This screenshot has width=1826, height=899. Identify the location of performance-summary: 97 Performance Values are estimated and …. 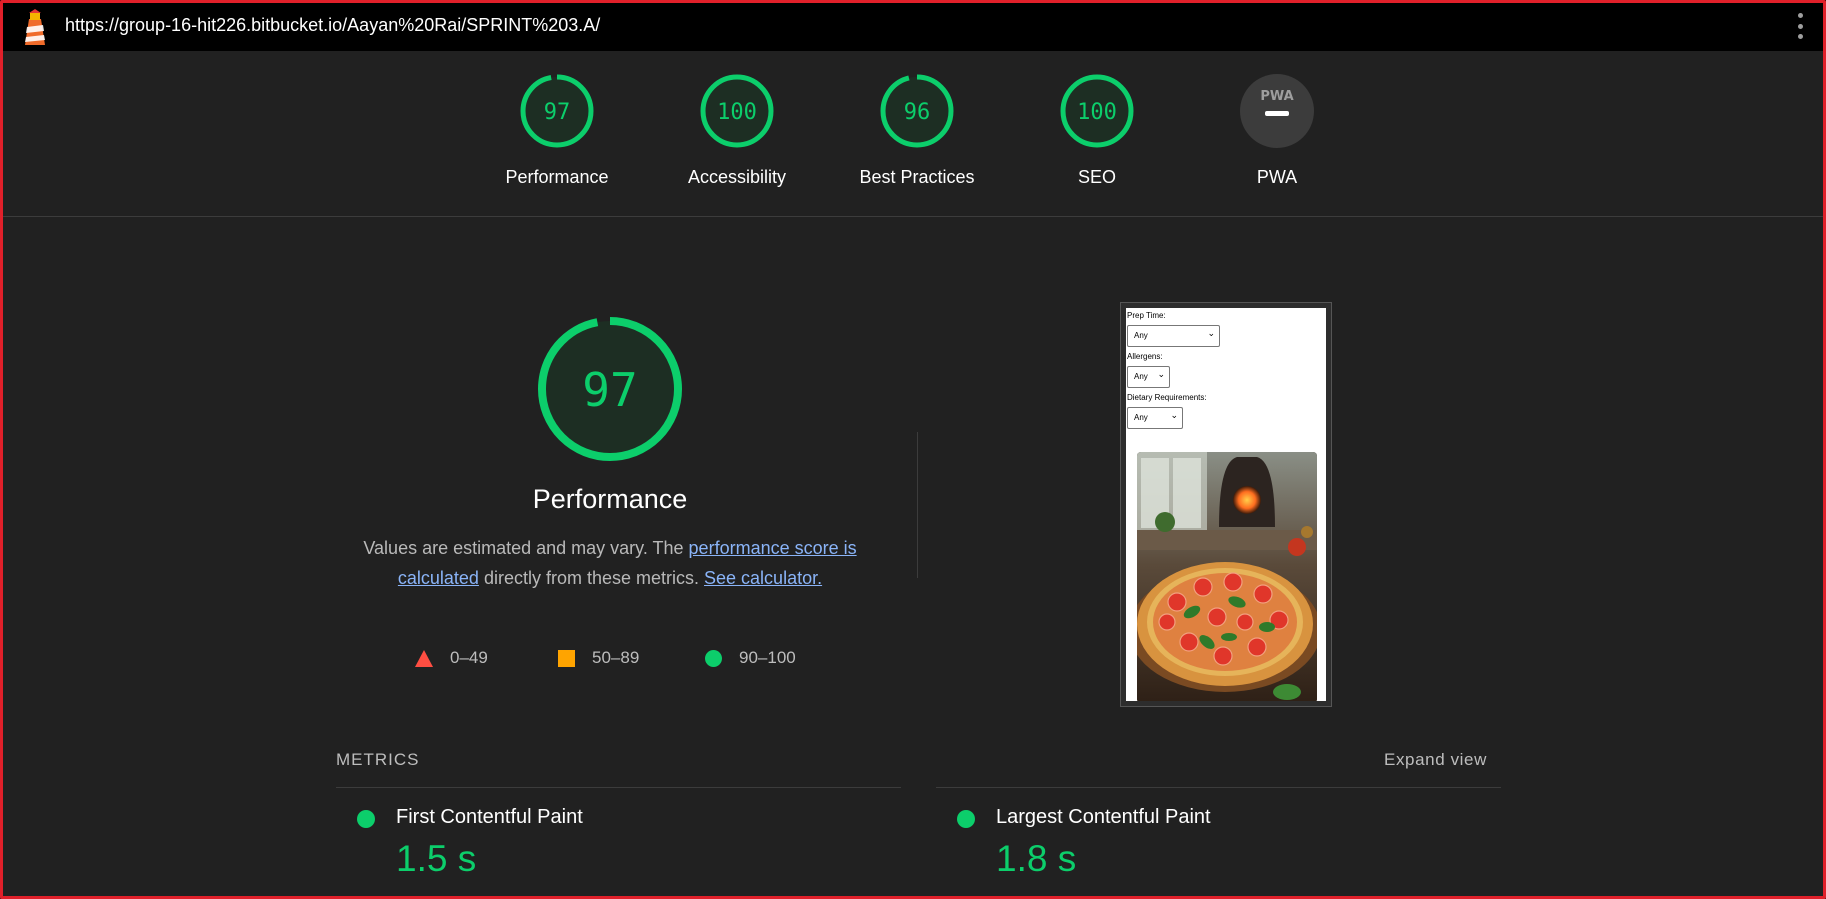
(610, 455).